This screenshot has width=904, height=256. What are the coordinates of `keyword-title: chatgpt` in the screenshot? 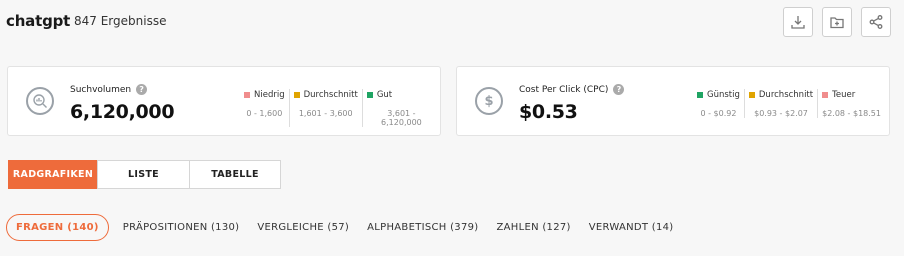 It's located at (38, 21).